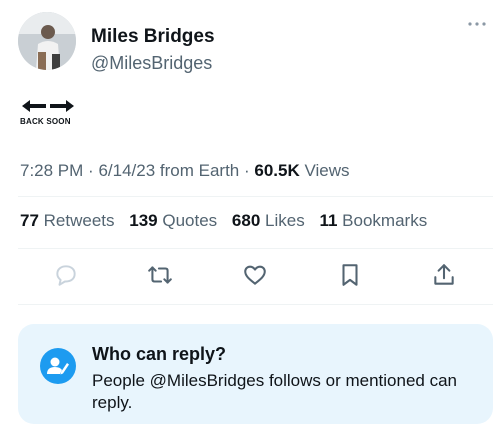 Image resolution: width=501 pixels, height=424 pixels. I want to click on back-soon-emoji: BACK SOON, so click(50, 114).